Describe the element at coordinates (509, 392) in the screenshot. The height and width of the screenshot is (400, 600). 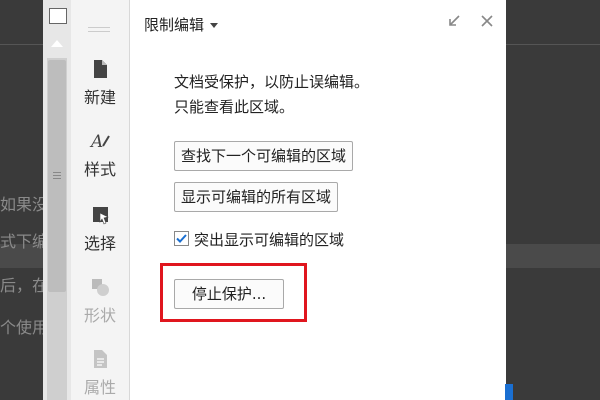
I see `scrollbar-accent` at that location.